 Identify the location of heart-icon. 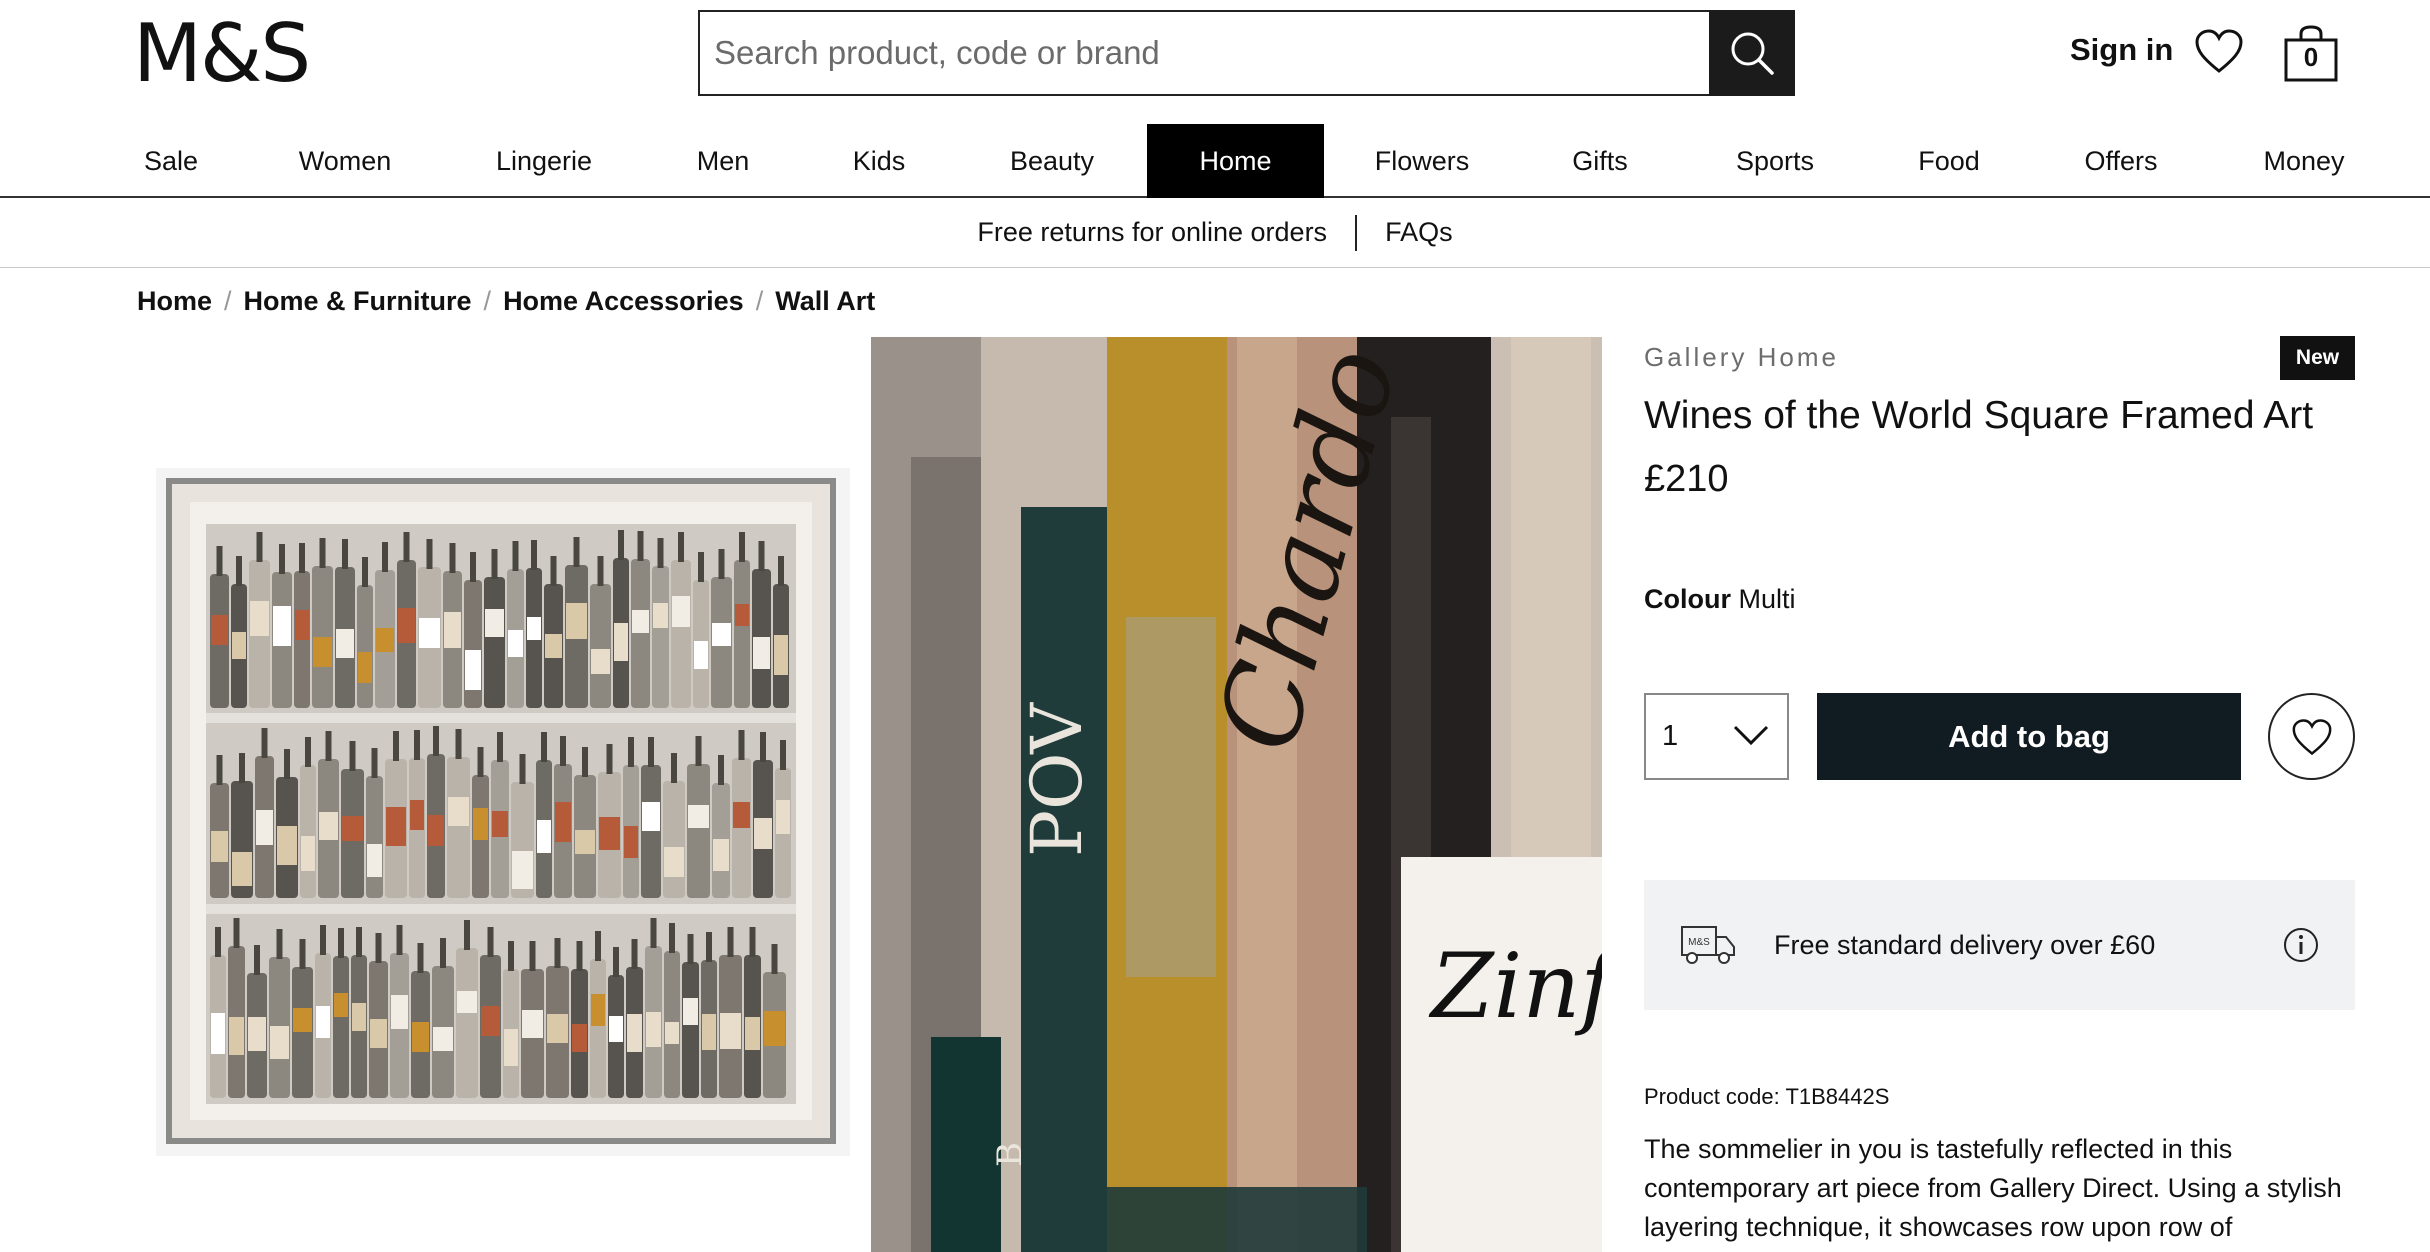
(2219, 51).